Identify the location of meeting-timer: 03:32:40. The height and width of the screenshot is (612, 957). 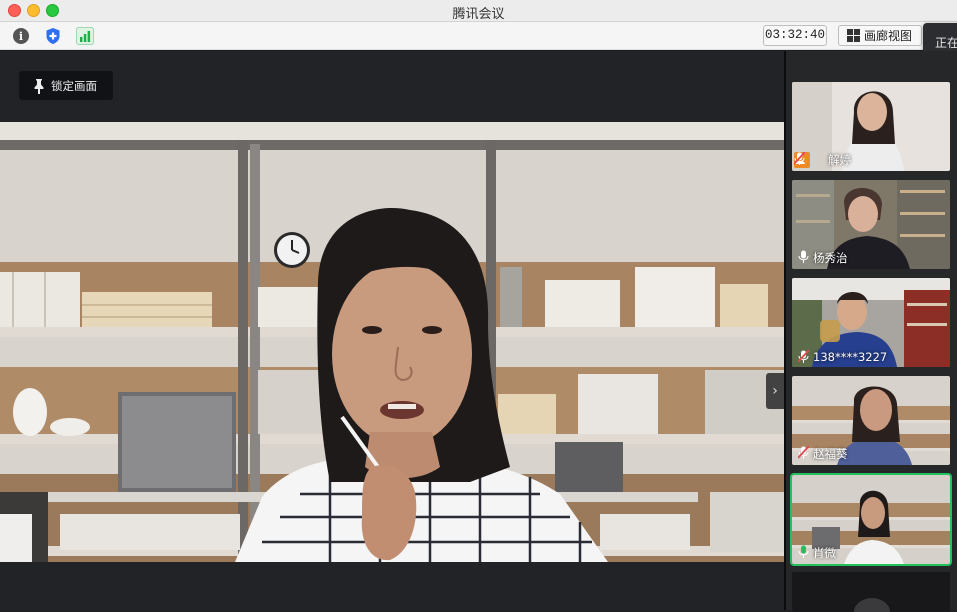
(795, 35).